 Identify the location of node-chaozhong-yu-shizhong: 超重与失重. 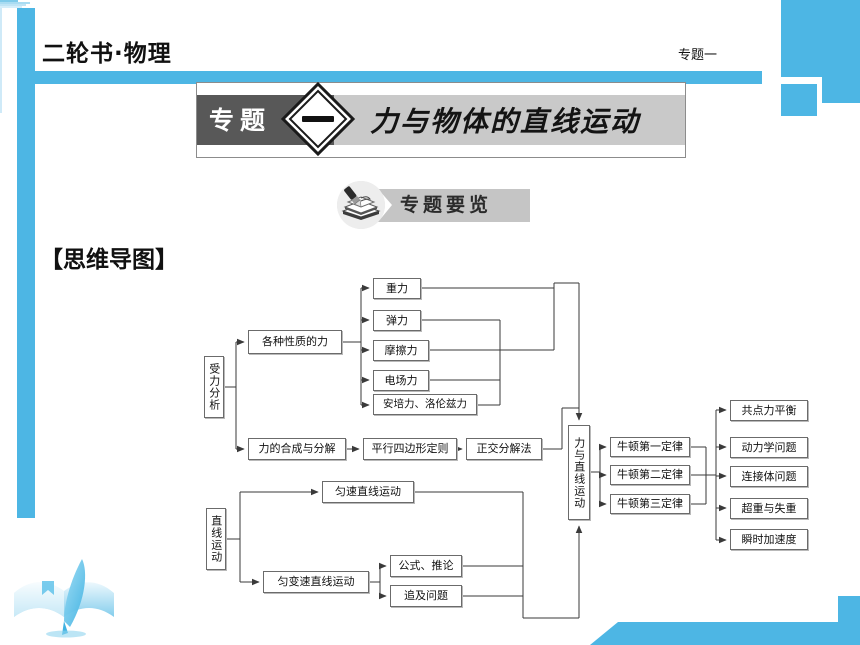
(769, 508).